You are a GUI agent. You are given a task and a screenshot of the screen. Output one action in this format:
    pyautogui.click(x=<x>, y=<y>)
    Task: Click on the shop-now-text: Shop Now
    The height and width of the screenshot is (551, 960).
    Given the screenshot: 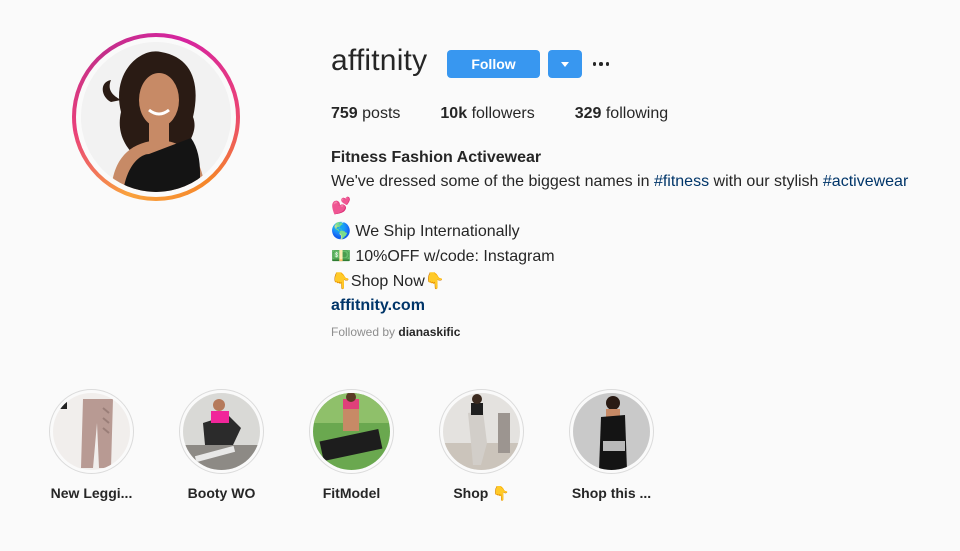 What is the action you would take?
    pyautogui.click(x=387, y=281)
    